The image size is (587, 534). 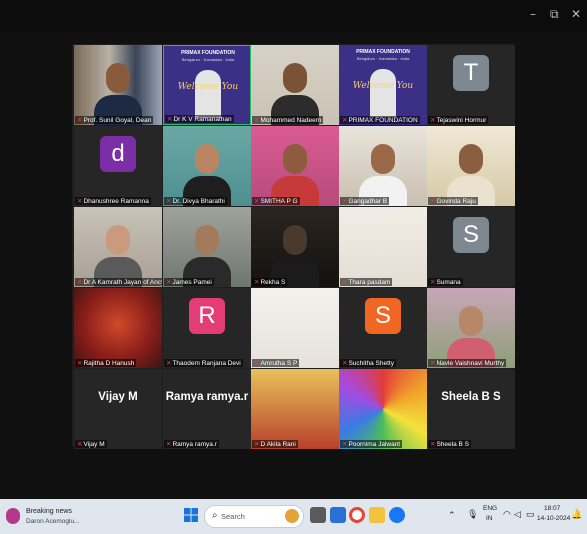 I want to click on participant-name-label: ✕Thara pasdam, so click(x=366, y=282).